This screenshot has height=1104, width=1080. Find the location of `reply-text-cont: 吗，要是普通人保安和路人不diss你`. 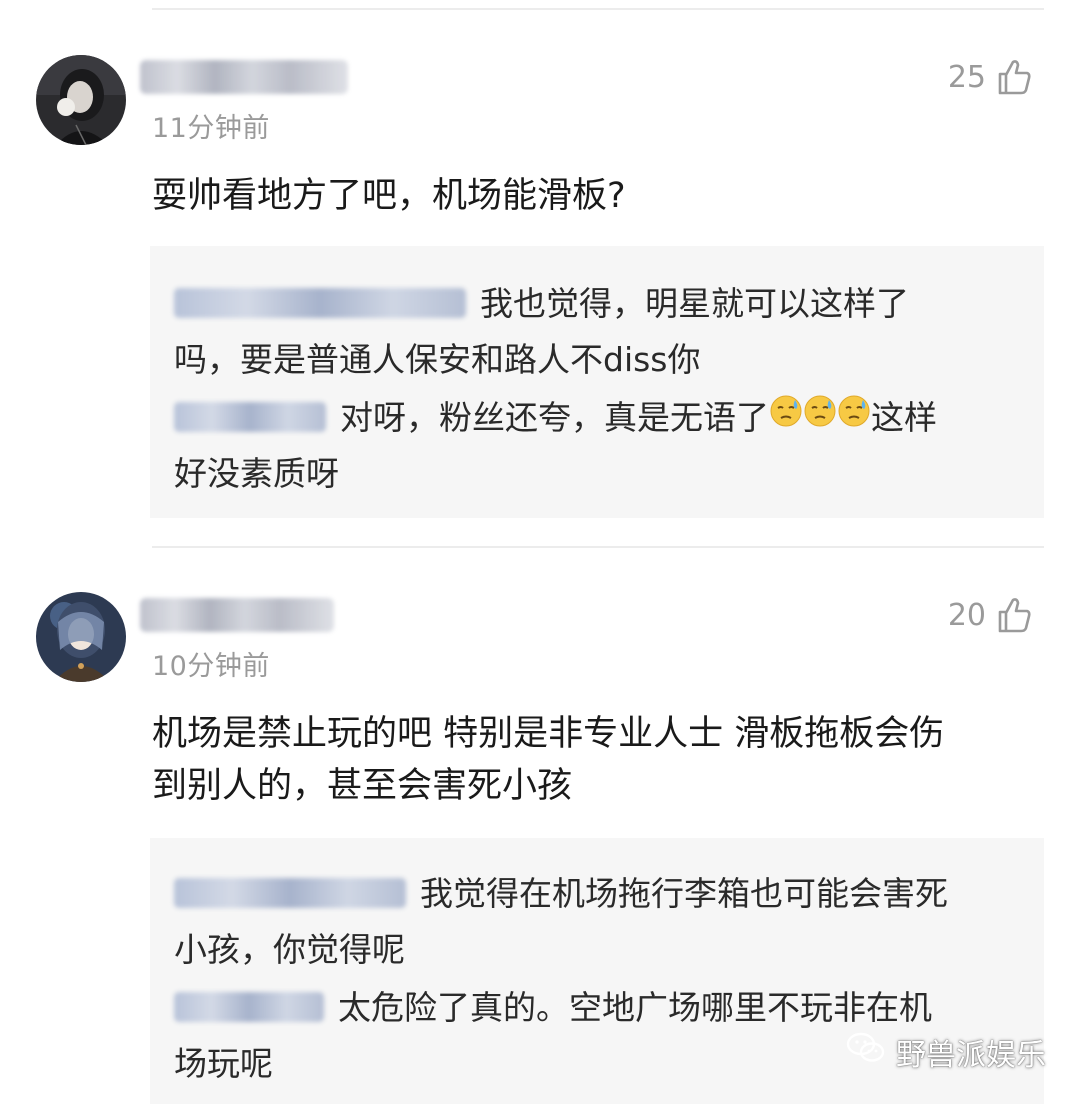

reply-text-cont: 吗，要是普通人保安和路人不diss你 is located at coordinates (437, 359).